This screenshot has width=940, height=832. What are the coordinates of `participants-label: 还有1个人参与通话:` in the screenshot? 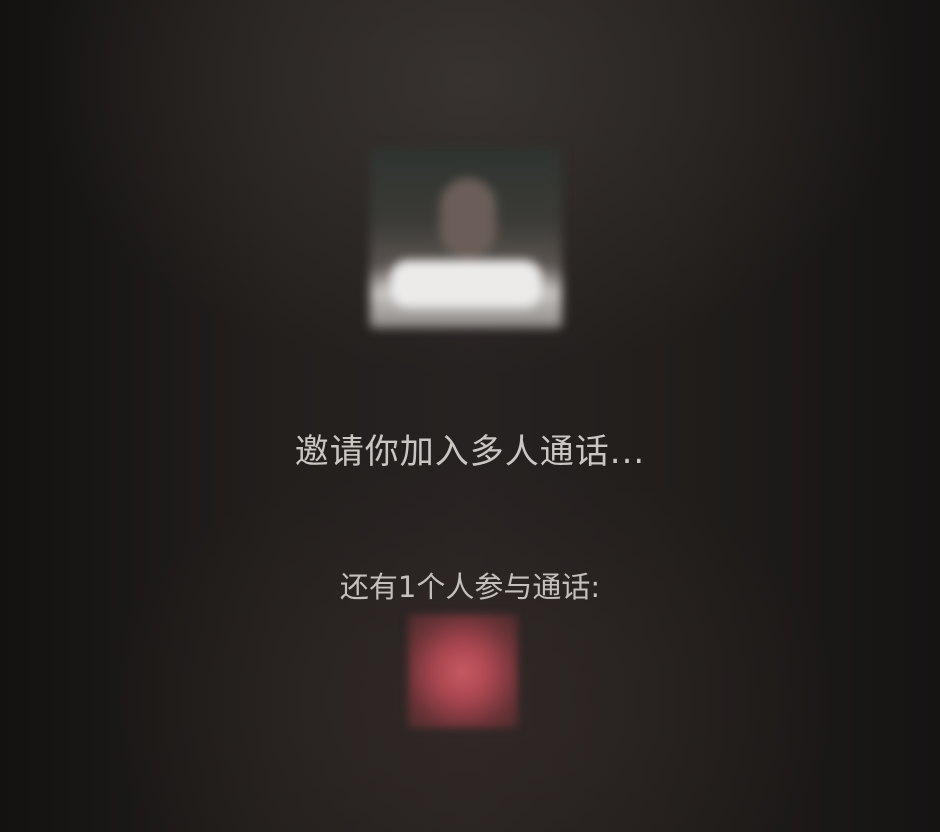 It's located at (470, 587).